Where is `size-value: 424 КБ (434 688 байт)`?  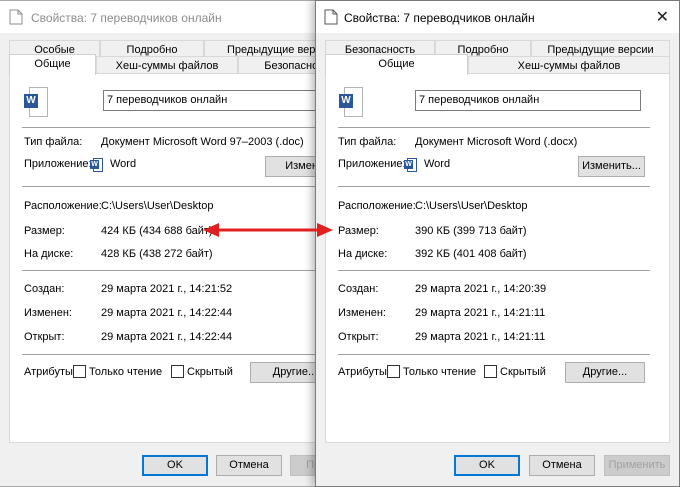 size-value: 424 КБ (434 688 байт) is located at coordinates (157, 231).